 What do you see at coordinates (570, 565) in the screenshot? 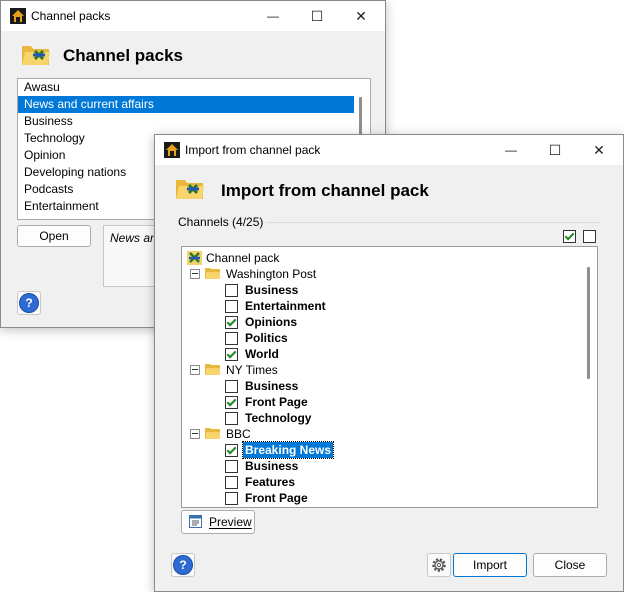
I see `close-dialog-button: Close` at bounding box center [570, 565].